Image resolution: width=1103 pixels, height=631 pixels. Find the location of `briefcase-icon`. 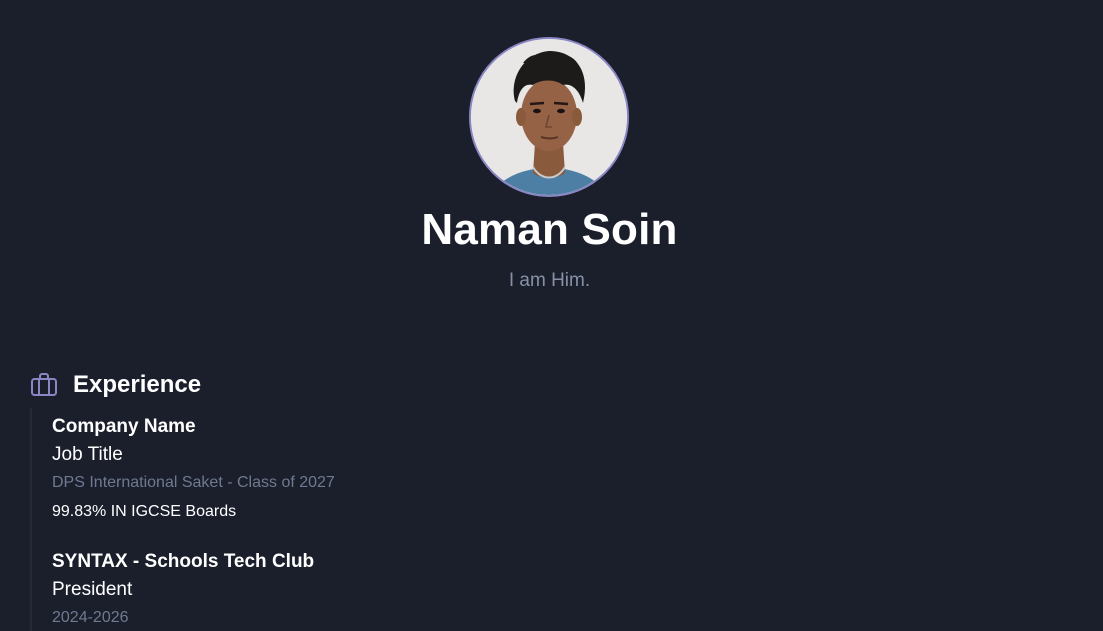

briefcase-icon is located at coordinates (44, 385).